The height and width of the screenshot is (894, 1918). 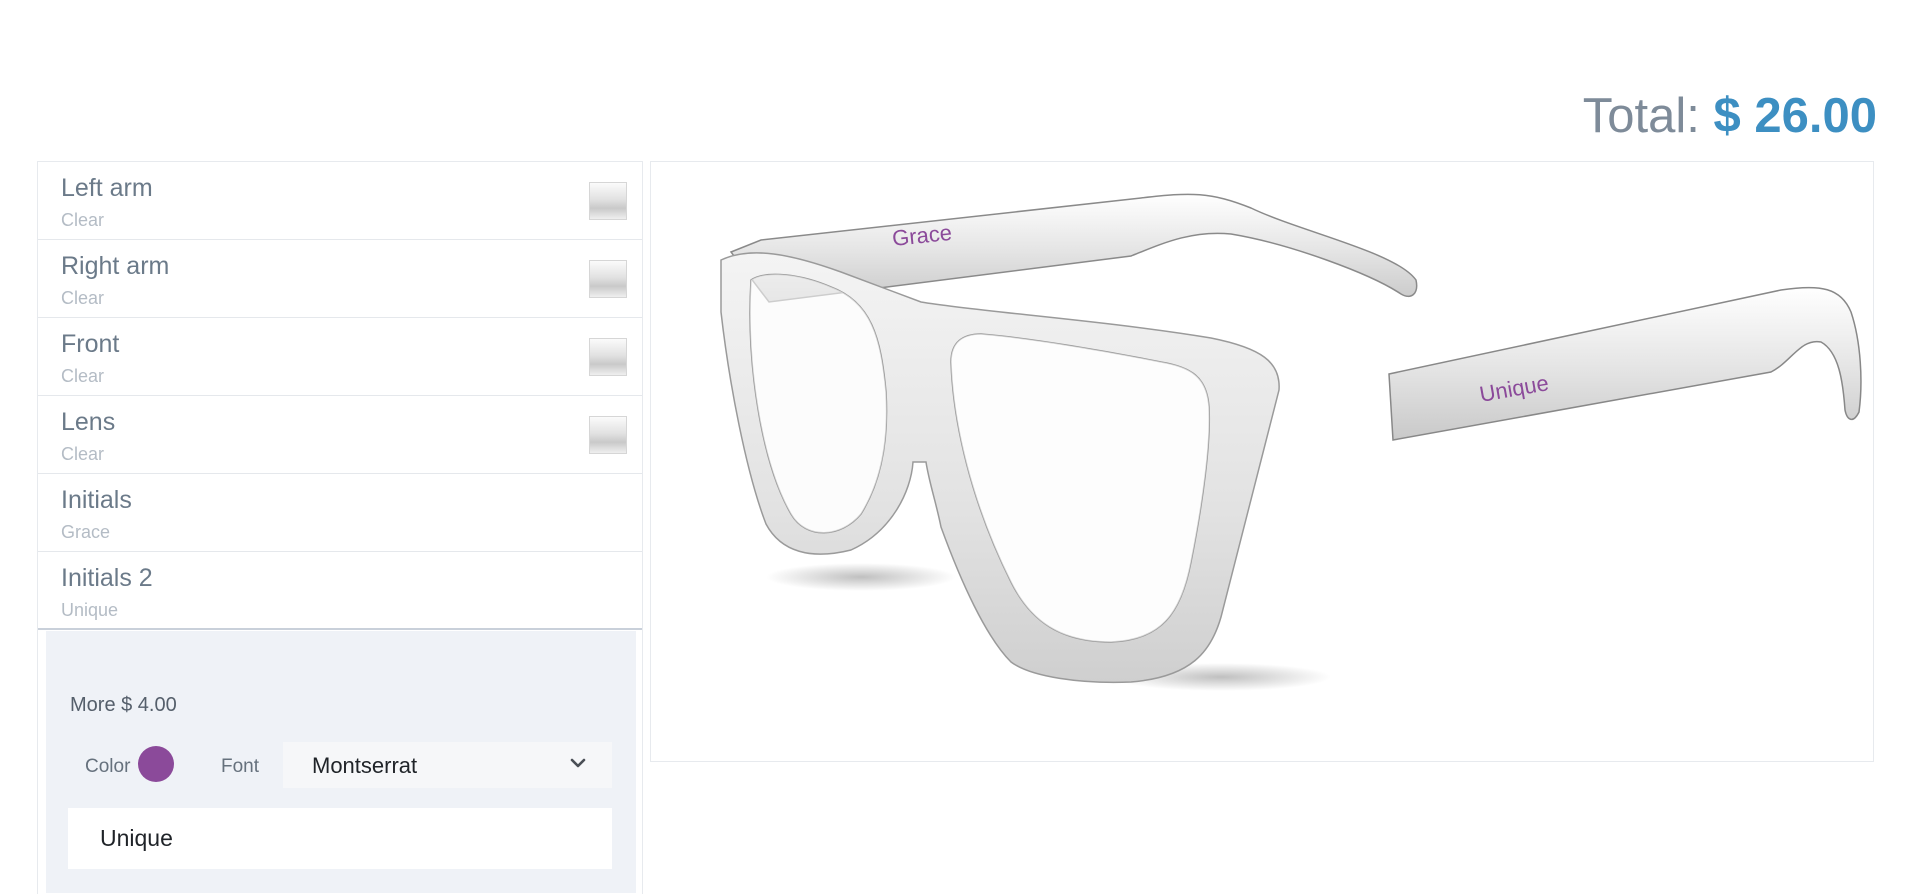 I want to click on option-name: Right arm, so click(x=115, y=266).